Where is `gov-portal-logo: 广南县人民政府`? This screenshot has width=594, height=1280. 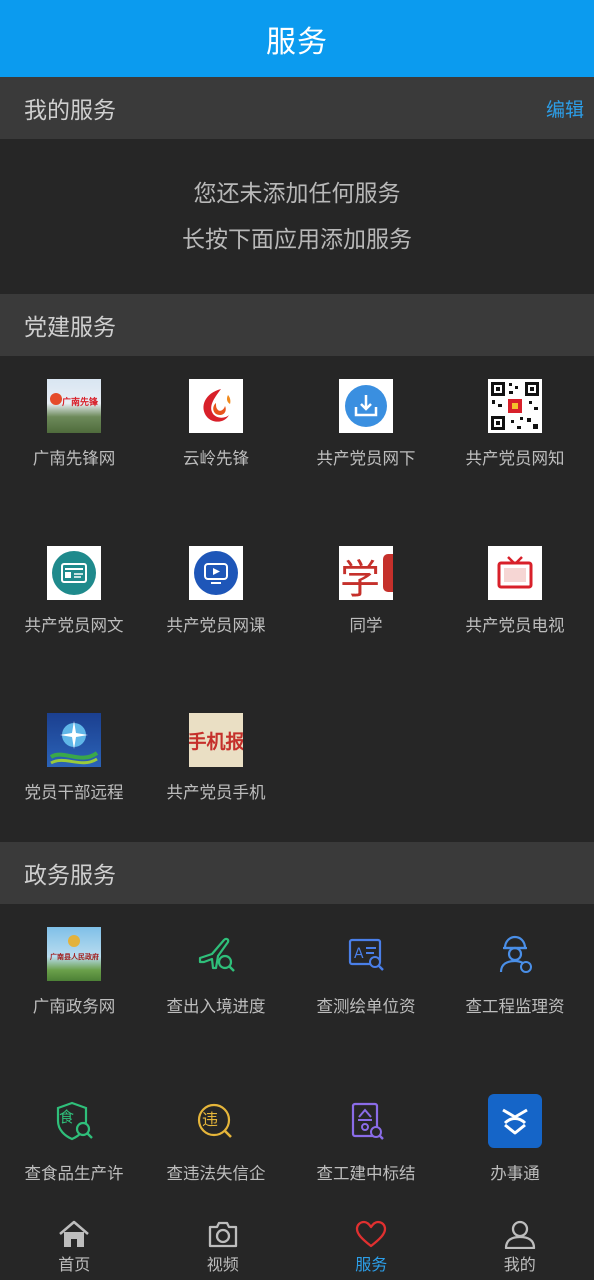
gov-portal-logo: 广南县人民政府 is located at coordinates (74, 954).